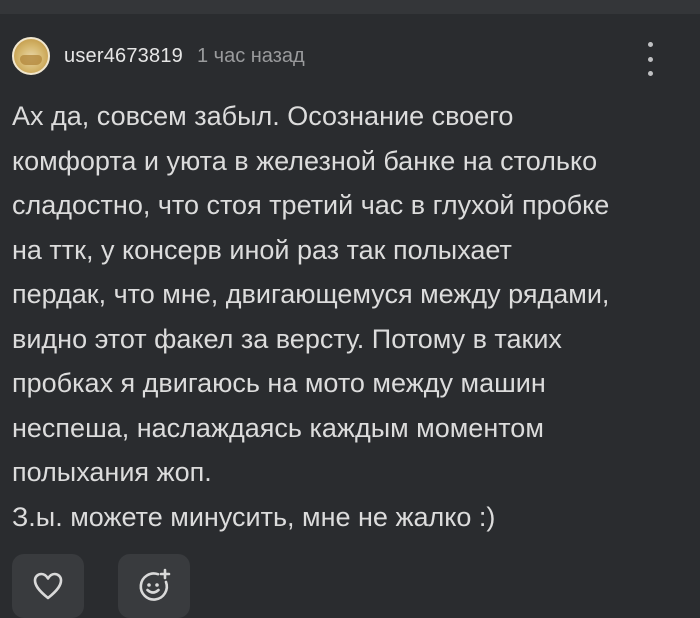 The image size is (700, 618). Describe the element at coordinates (254, 516) in the screenshot. I see `comment-line: З.ы. можете минусить, мне не жалко :)` at that location.